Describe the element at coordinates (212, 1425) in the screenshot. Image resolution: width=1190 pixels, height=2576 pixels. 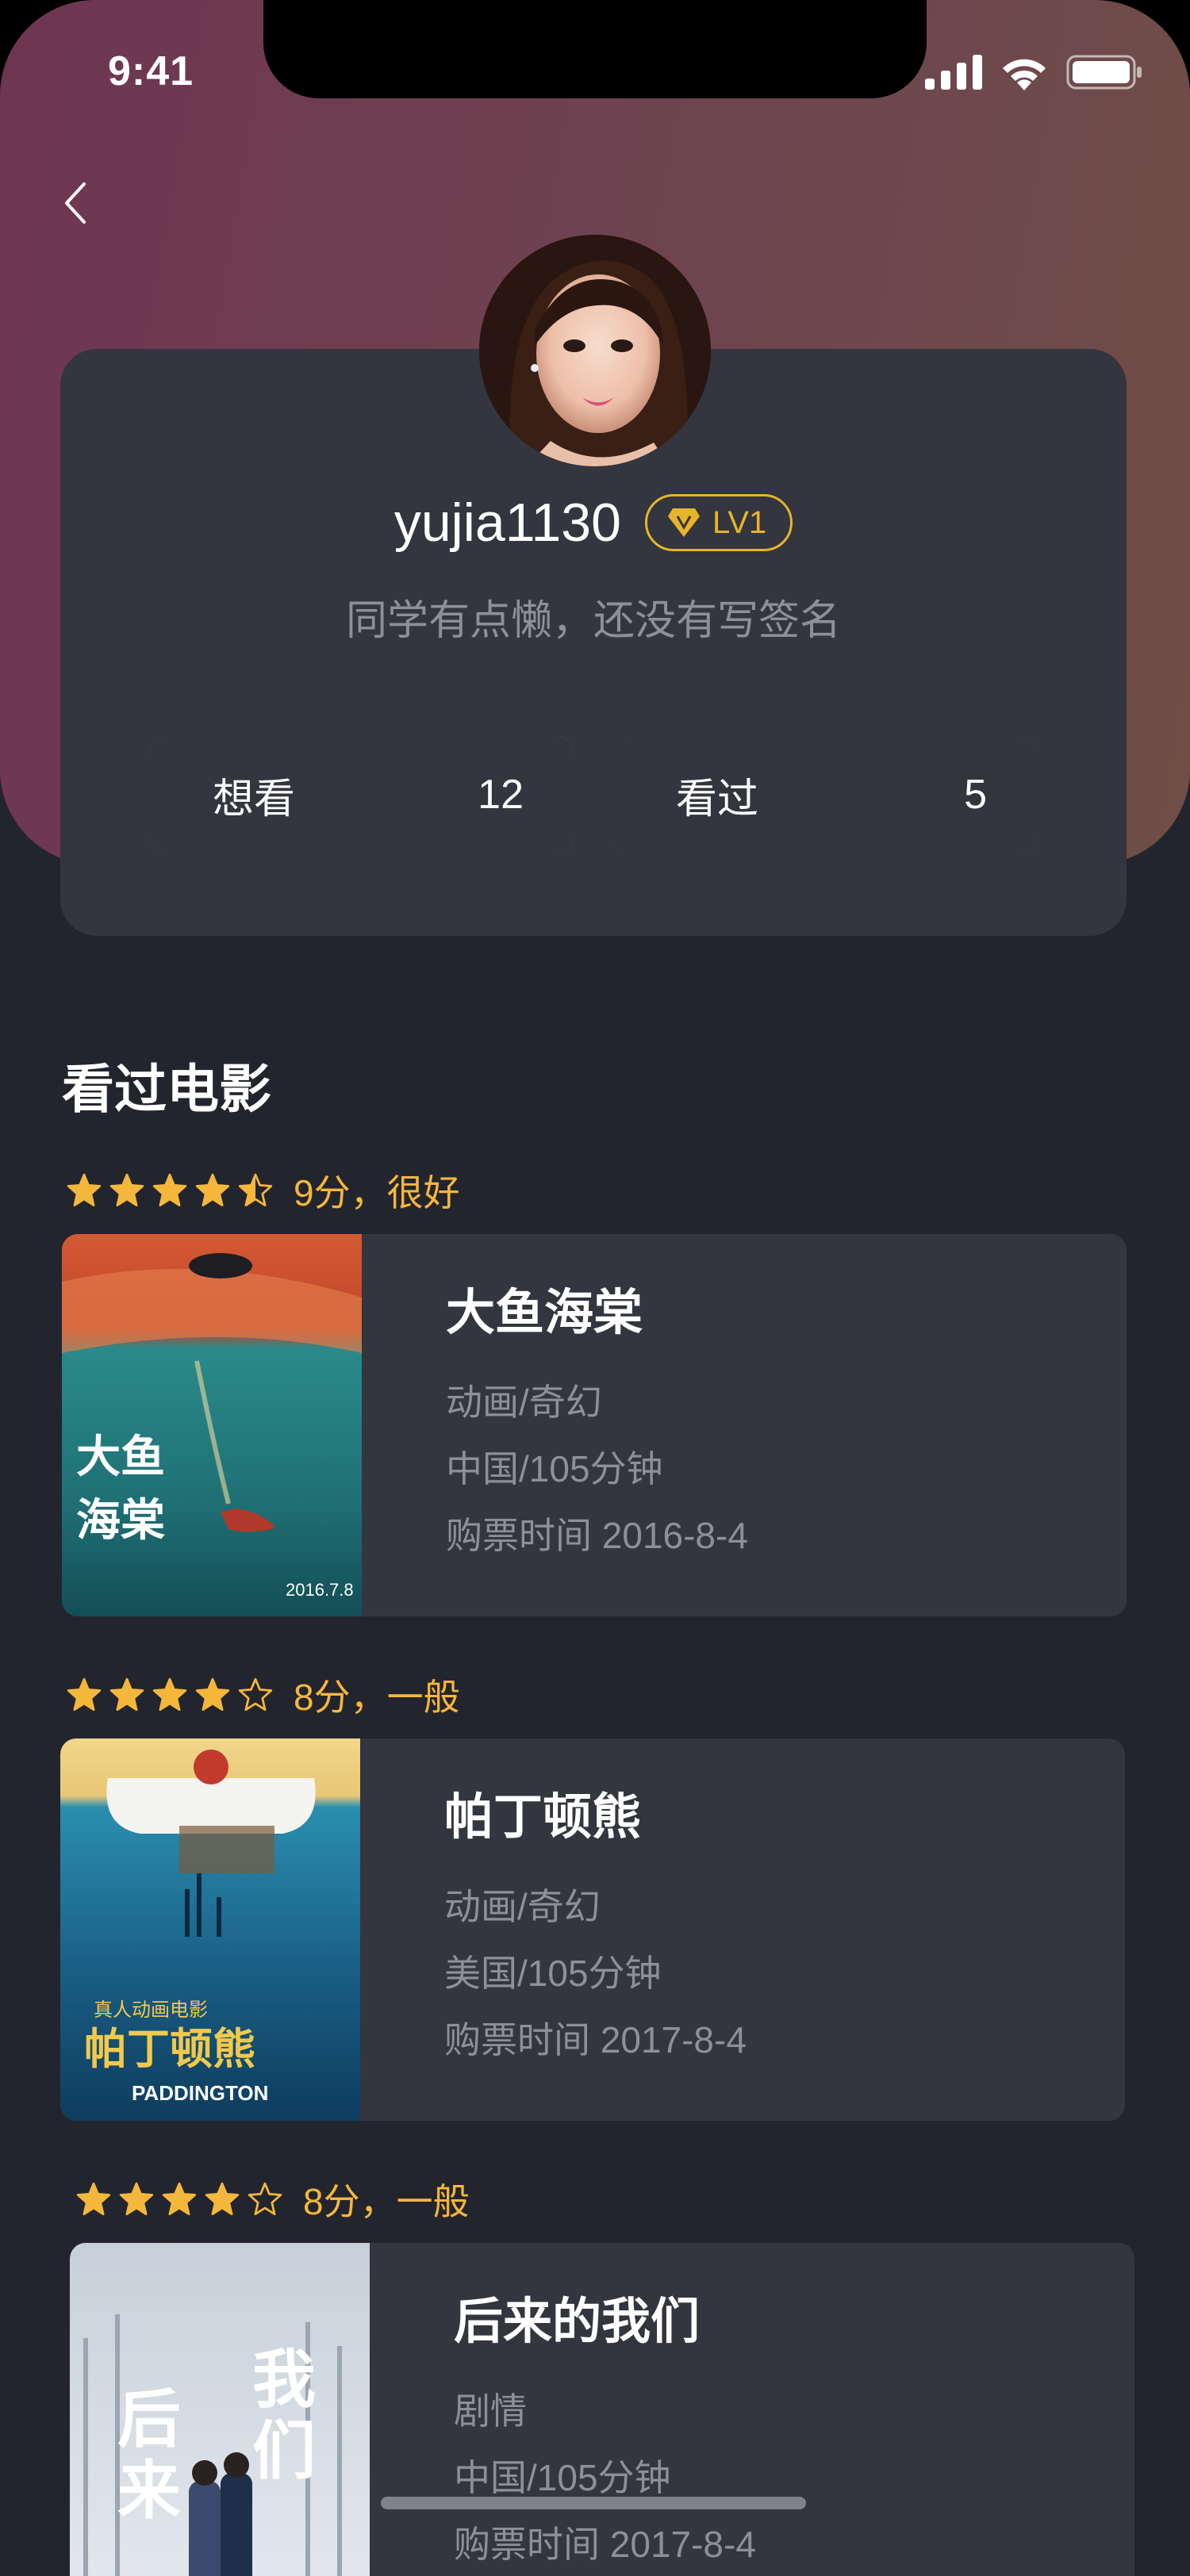
I see `movie-poster: 大鱼 海棠 2016.7.8` at that location.